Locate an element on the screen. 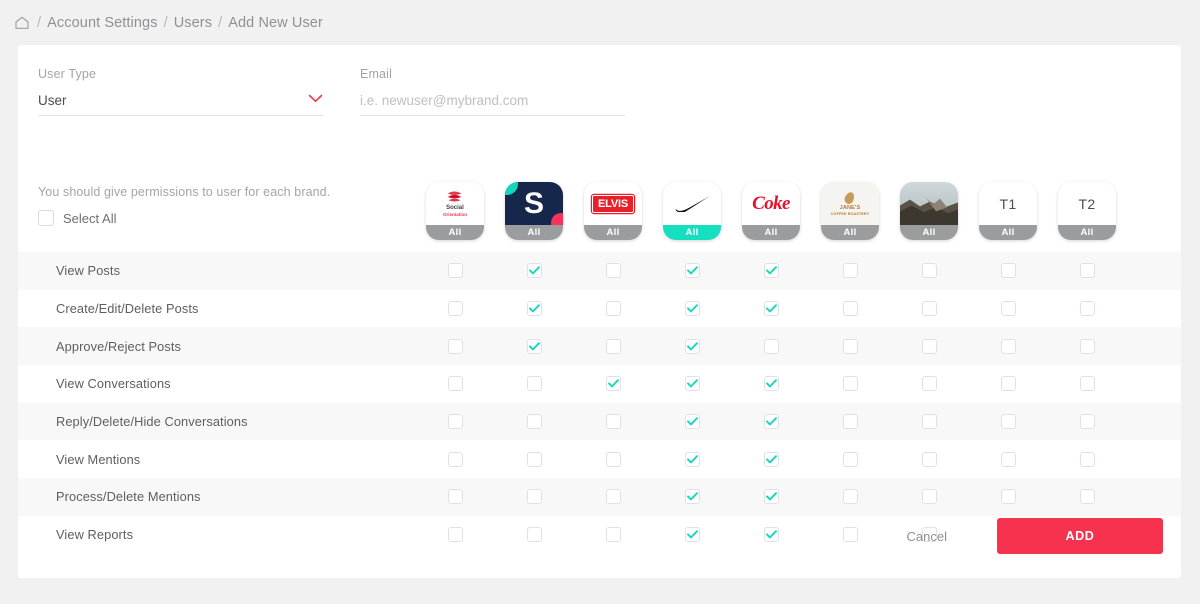  brand-tile: T1 All is located at coordinates (1008, 211).